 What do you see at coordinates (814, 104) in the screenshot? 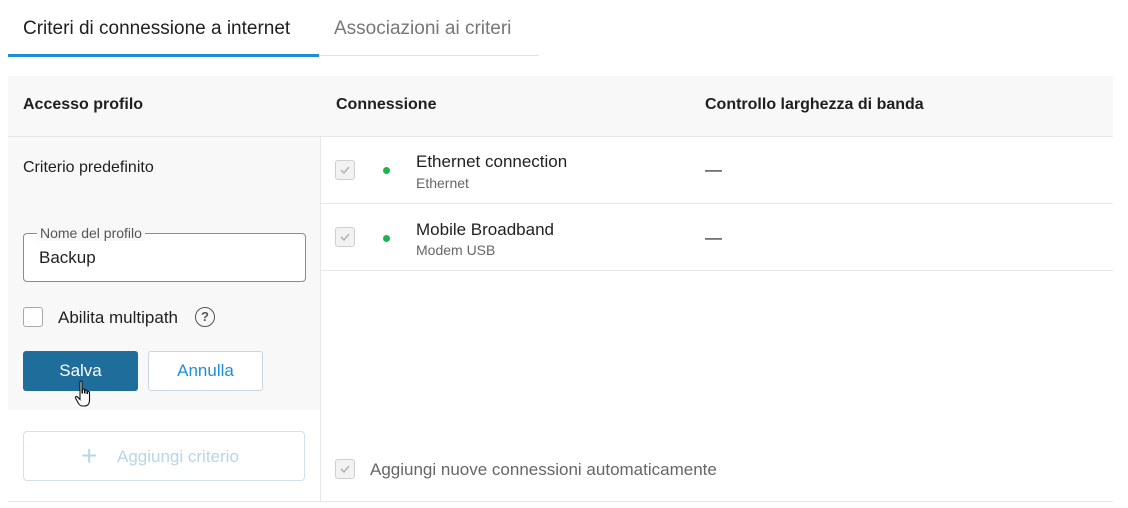
I see `header-bandwidth-control: Controllo larghezza di banda` at bounding box center [814, 104].